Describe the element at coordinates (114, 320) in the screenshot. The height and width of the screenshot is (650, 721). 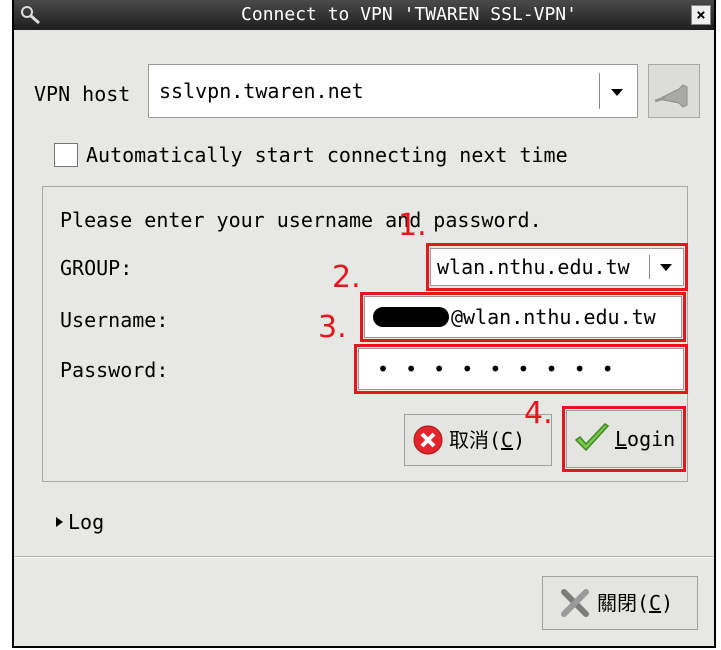
I see `username-label: Username:` at that location.